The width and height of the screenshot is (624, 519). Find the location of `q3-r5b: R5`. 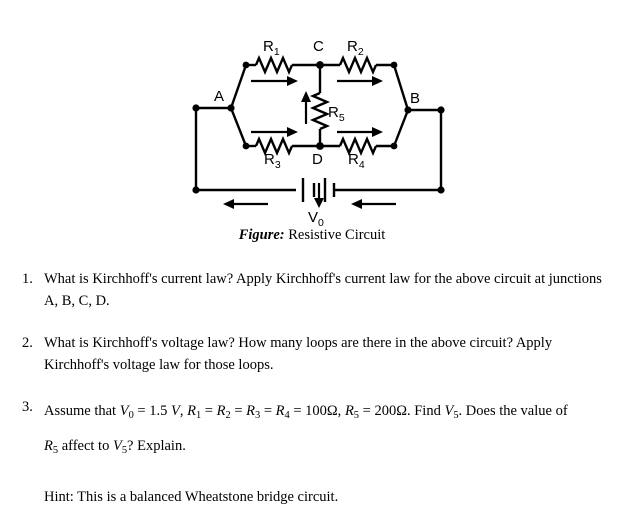

q3-r5b: R5 is located at coordinates (51, 446).